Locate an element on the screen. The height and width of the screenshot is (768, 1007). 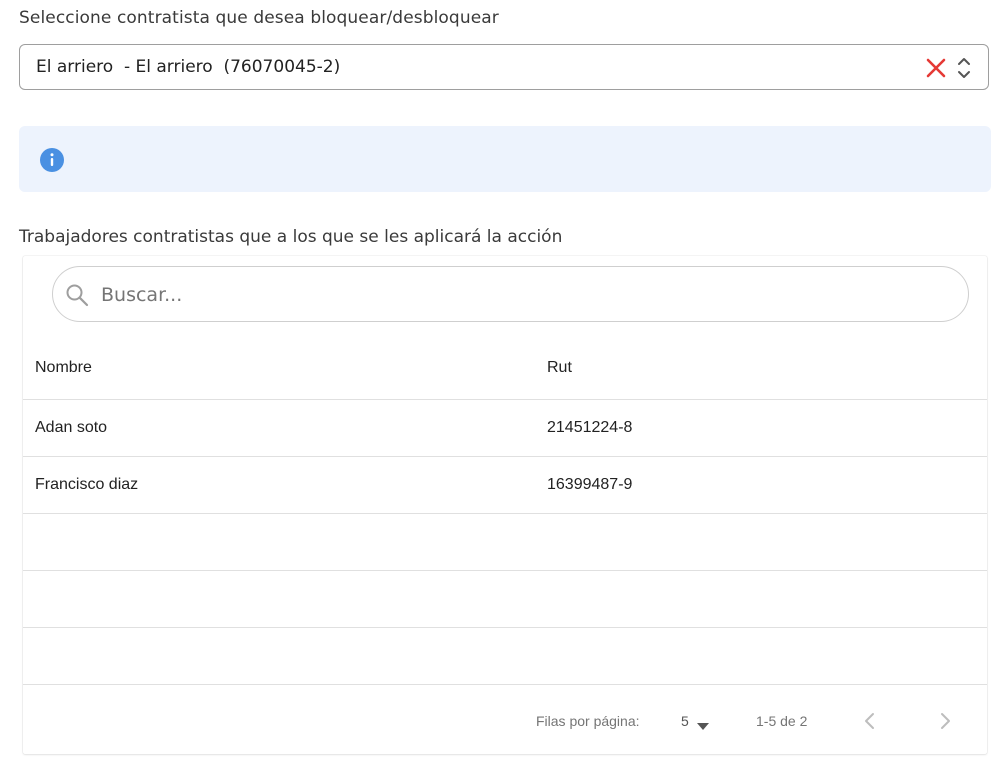
contractor-select-value: El arriero - El arriero (76070045-2) is located at coordinates (188, 67).